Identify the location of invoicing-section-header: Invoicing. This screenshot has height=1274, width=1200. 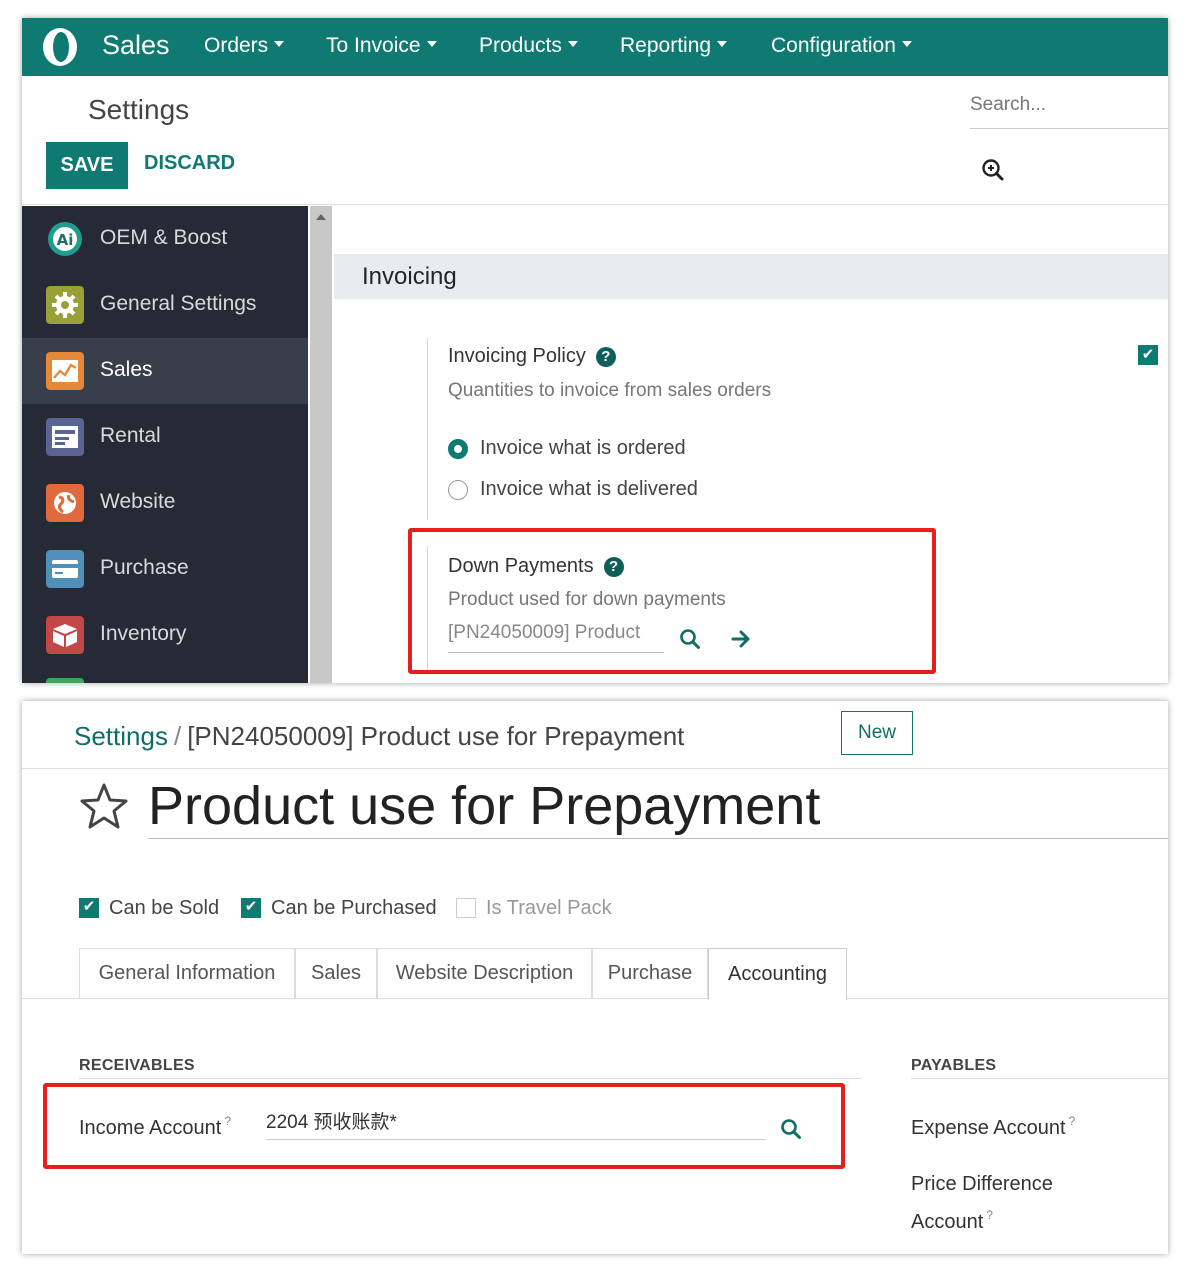
(751, 276).